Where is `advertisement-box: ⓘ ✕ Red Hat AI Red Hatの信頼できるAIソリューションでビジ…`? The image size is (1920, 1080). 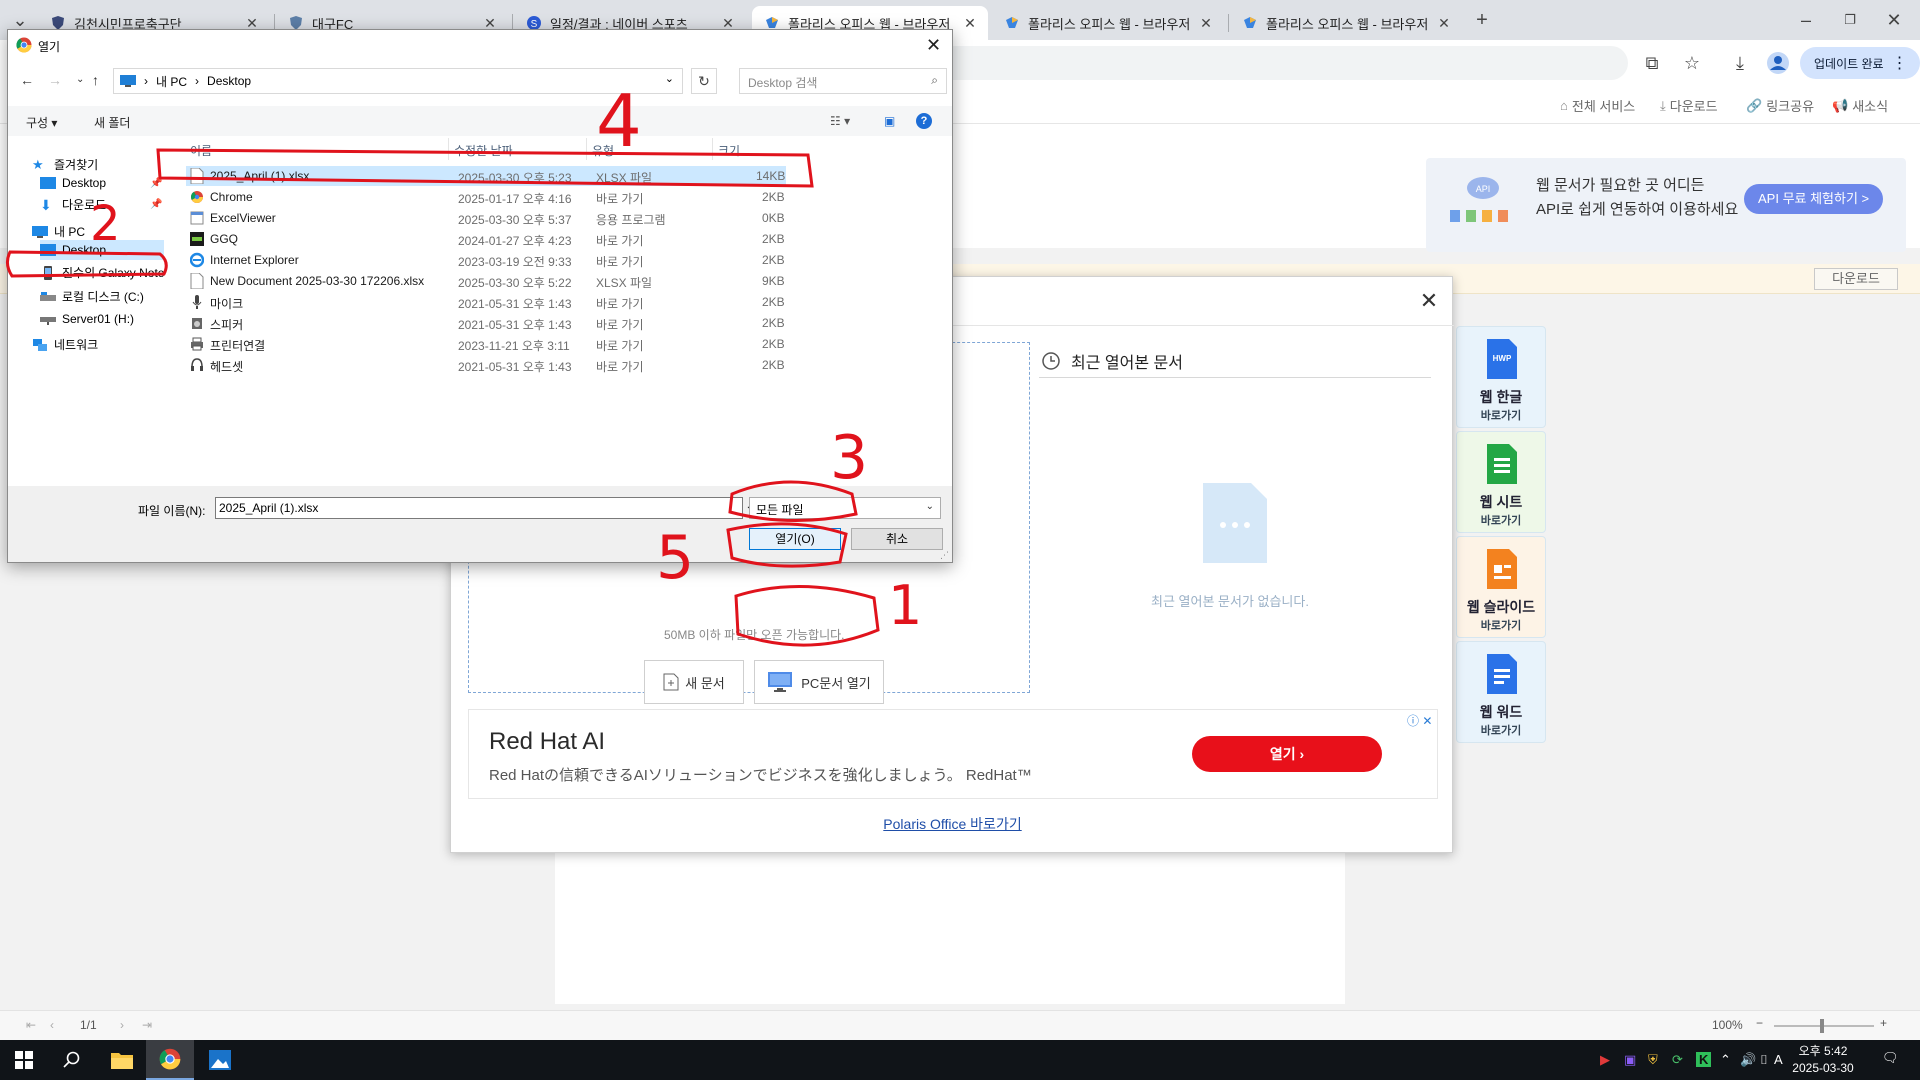 advertisement-box: ⓘ ✕ Red Hat AI Red Hatの信頼できるAIソリューションでビジ… is located at coordinates (953, 754).